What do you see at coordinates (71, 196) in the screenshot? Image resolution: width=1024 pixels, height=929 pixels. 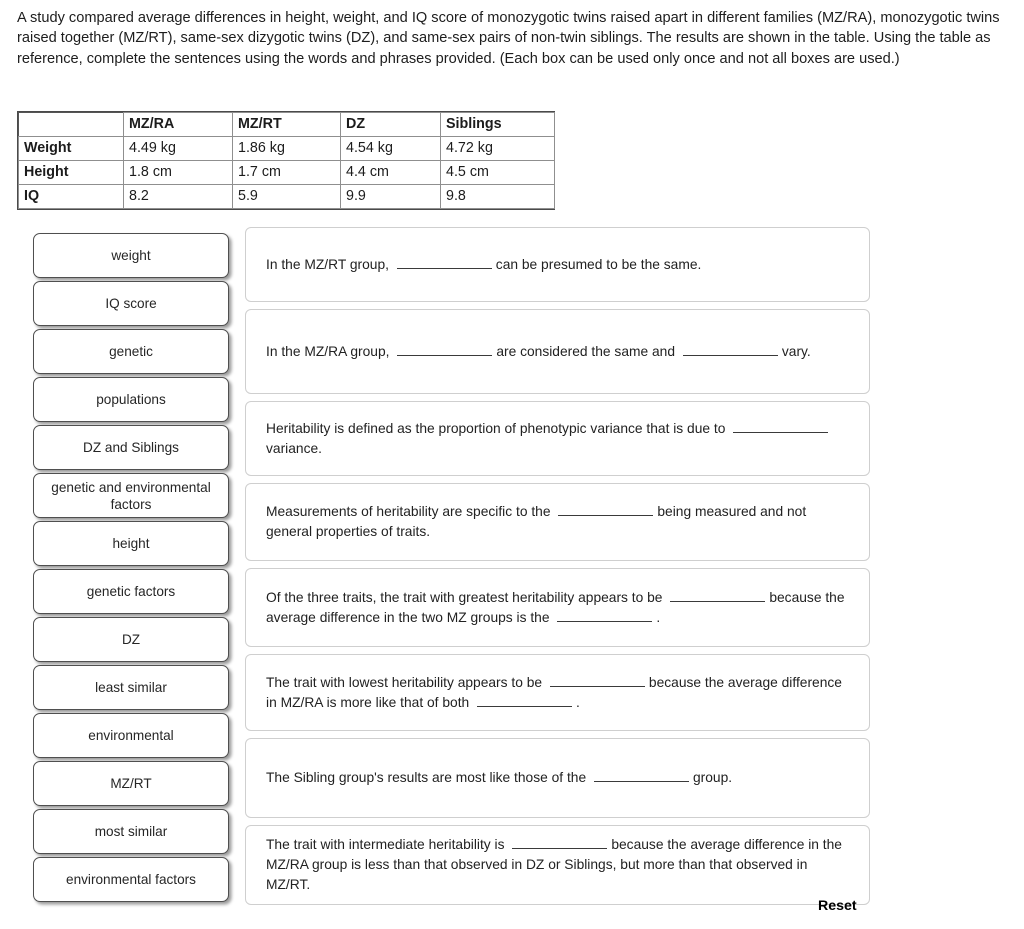 I see `table-row-label-iq: IQ` at bounding box center [71, 196].